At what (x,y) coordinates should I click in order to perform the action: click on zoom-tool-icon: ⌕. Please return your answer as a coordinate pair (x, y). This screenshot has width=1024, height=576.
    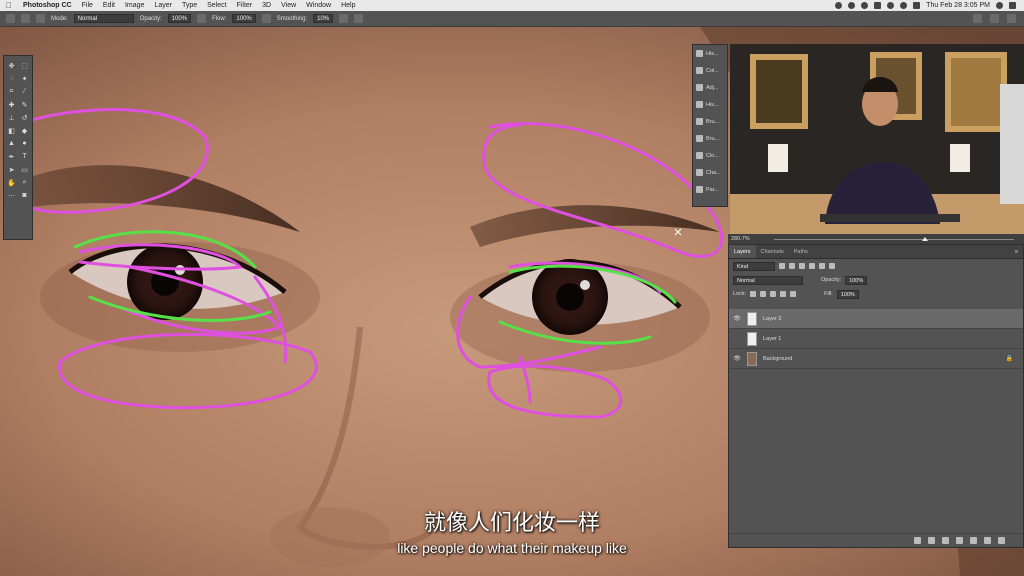
    Looking at the image, I should click on (24, 182).